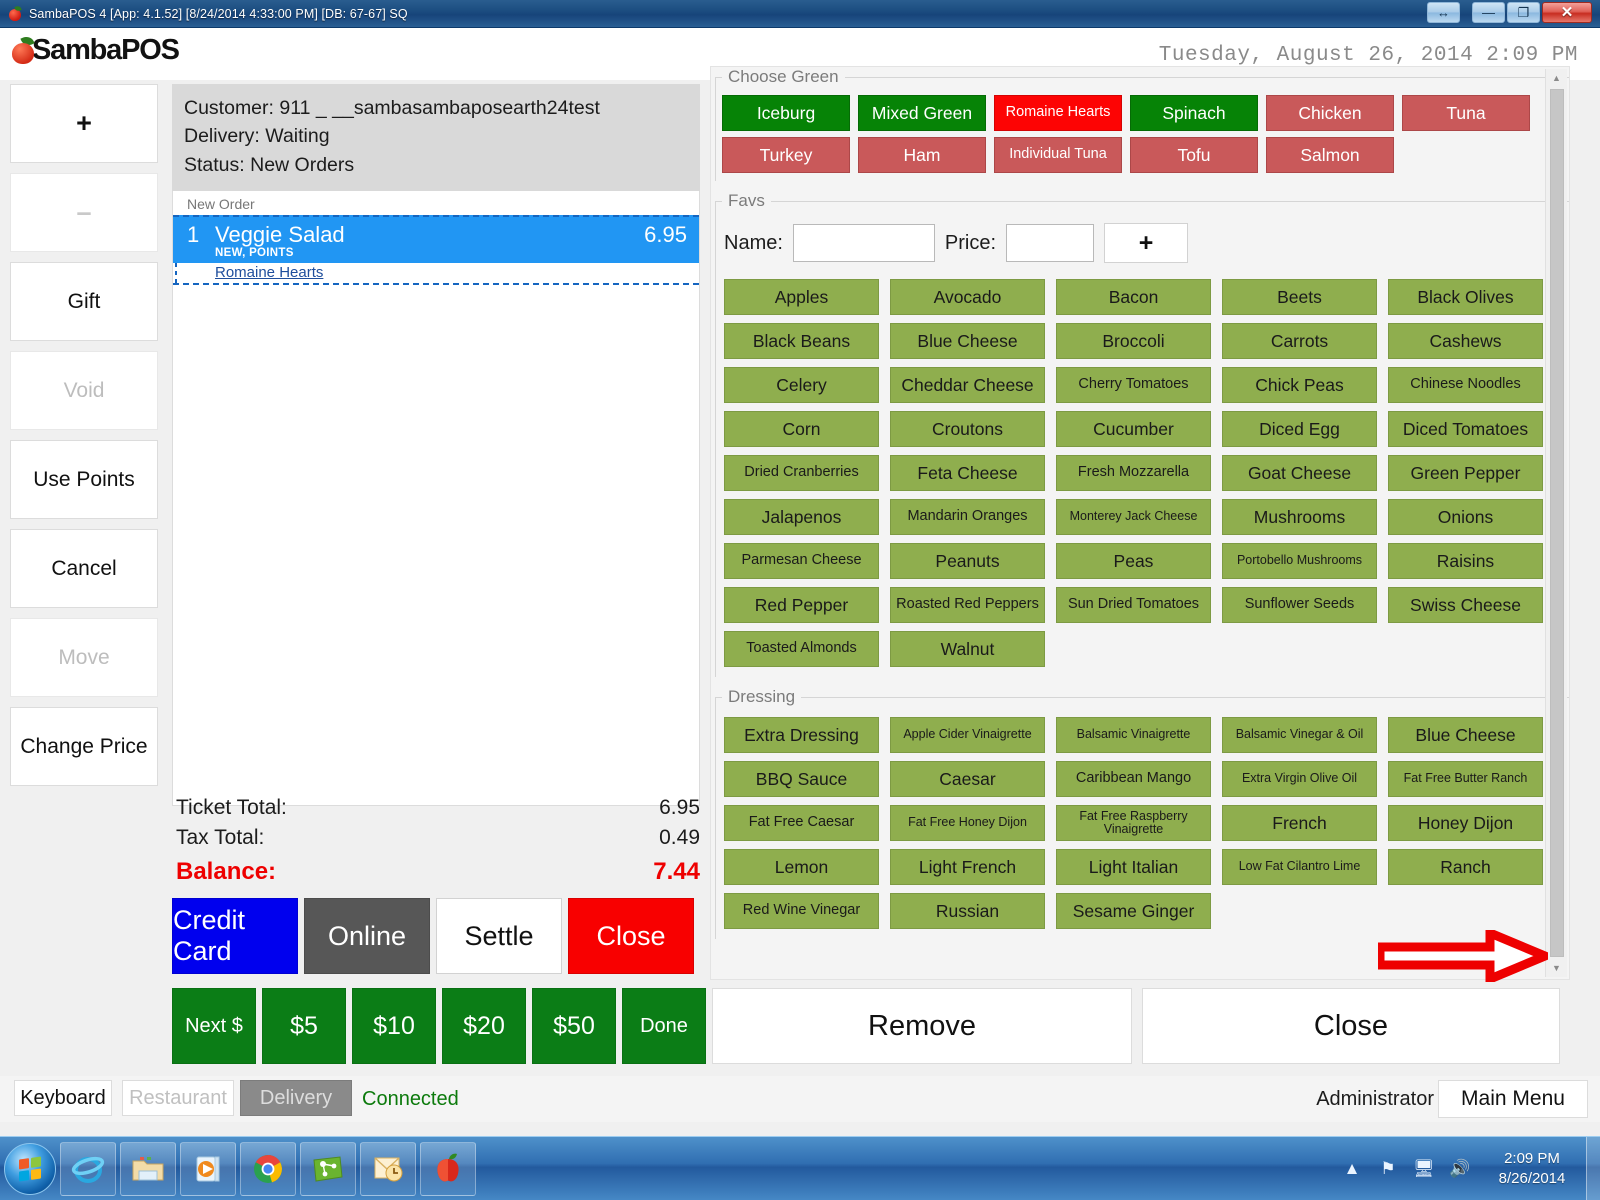 The height and width of the screenshot is (1200, 1600). Describe the element at coordinates (1299, 429) in the screenshot. I see `fav-item-button: Diced Egg` at that location.